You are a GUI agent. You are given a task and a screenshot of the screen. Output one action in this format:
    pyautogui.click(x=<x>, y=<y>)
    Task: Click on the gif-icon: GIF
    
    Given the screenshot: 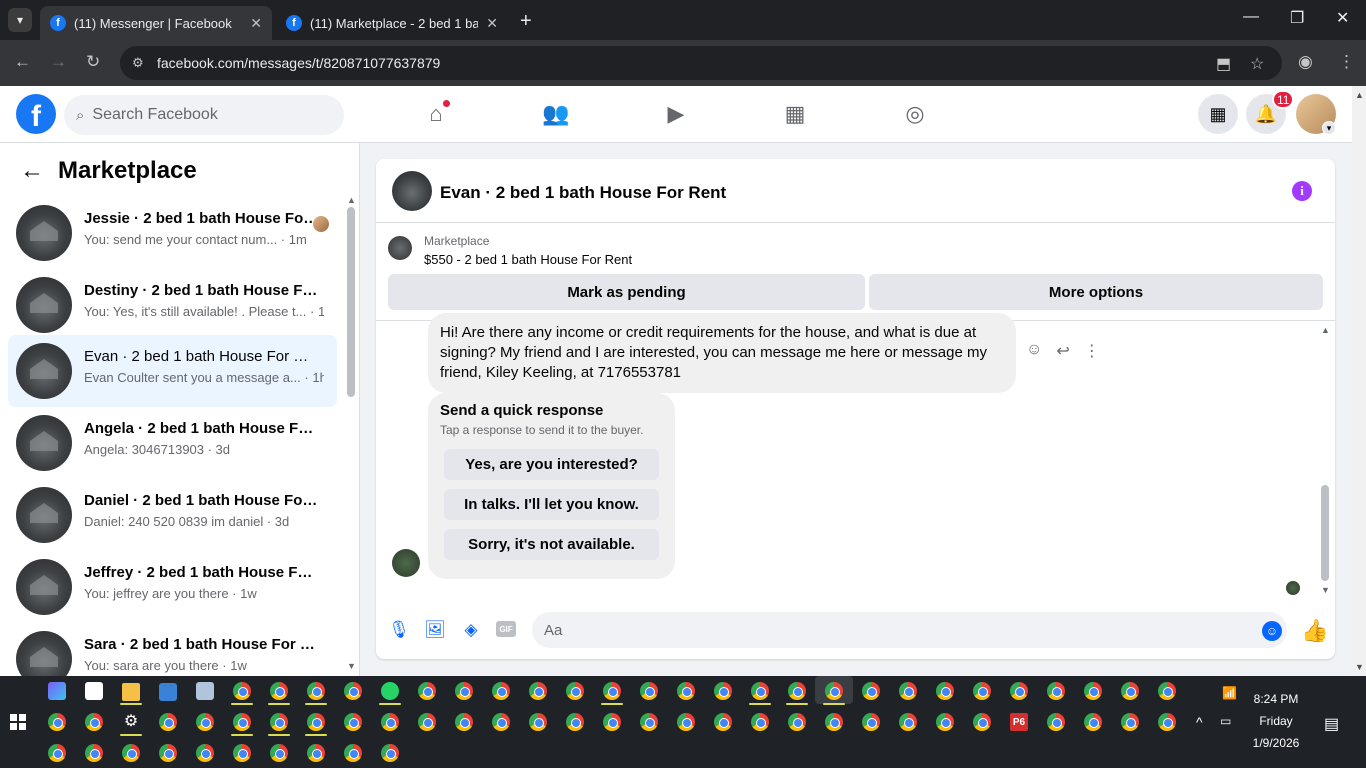 What is the action you would take?
    pyautogui.click(x=506, y=629)
    